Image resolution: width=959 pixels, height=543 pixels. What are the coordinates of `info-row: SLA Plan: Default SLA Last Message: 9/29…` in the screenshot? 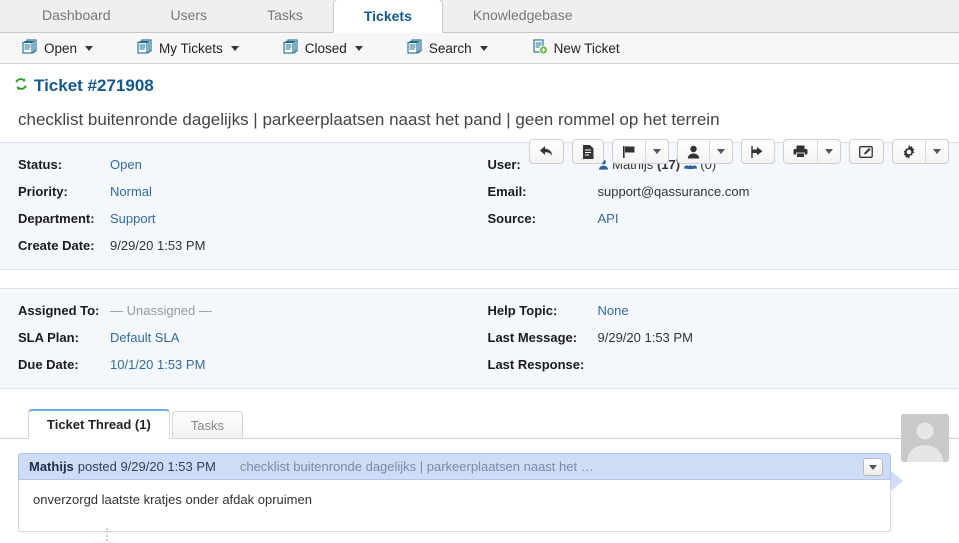 It's located at (479, 337).